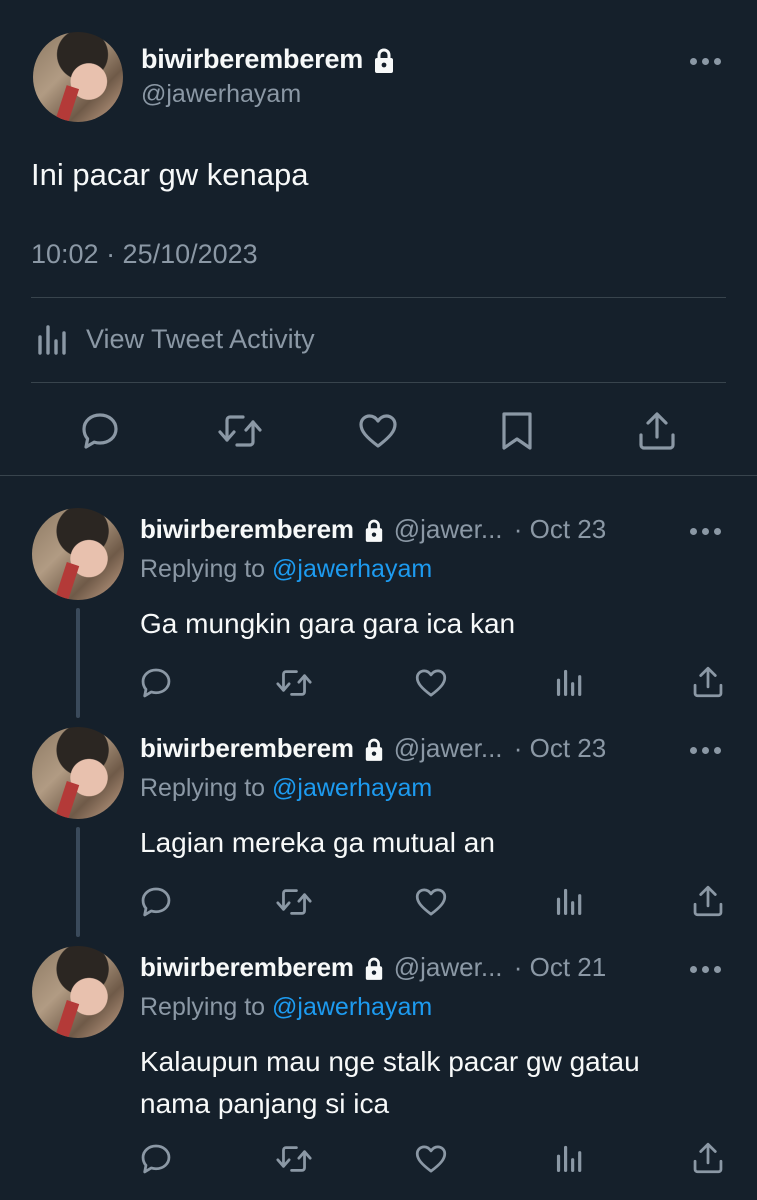 This screenshot has height=1200, width=757. I want to click on reply-header: biwirberemberem @jawer... · Oct 21, so click(373, 967).